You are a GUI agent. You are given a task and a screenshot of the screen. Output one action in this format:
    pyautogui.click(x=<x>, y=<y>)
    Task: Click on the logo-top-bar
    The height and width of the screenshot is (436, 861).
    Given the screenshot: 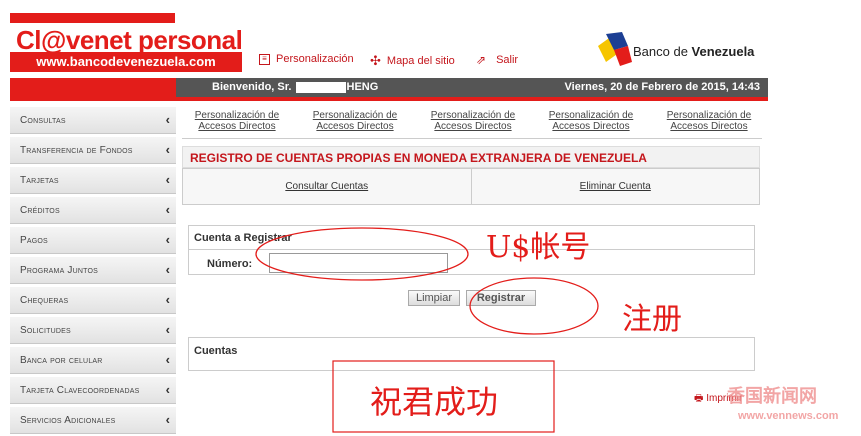 What is the action you would take?
    pyautogui.click(x=92, y=18)
    